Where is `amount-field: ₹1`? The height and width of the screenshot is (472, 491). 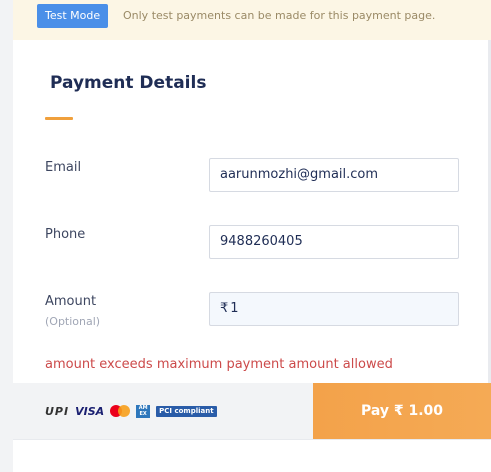
amount-field: ₹1 is located at coordinates (334, 309).